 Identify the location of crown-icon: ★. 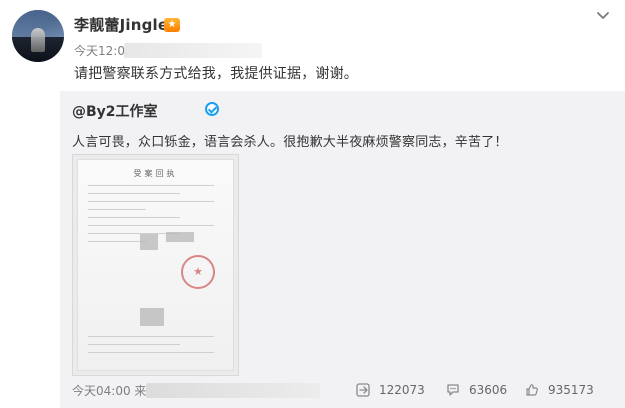
(172, 25).